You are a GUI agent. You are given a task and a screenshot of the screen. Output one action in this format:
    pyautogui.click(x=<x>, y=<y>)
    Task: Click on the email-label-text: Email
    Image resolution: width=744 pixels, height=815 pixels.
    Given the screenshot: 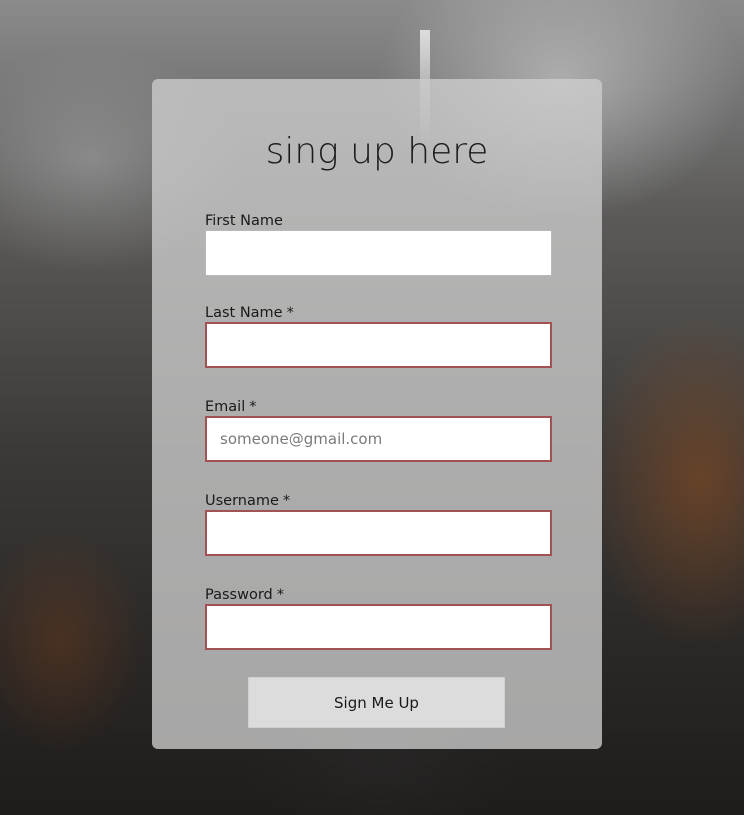 What is the action you would take?
    pyautogui.click(x=225, y=407)
    